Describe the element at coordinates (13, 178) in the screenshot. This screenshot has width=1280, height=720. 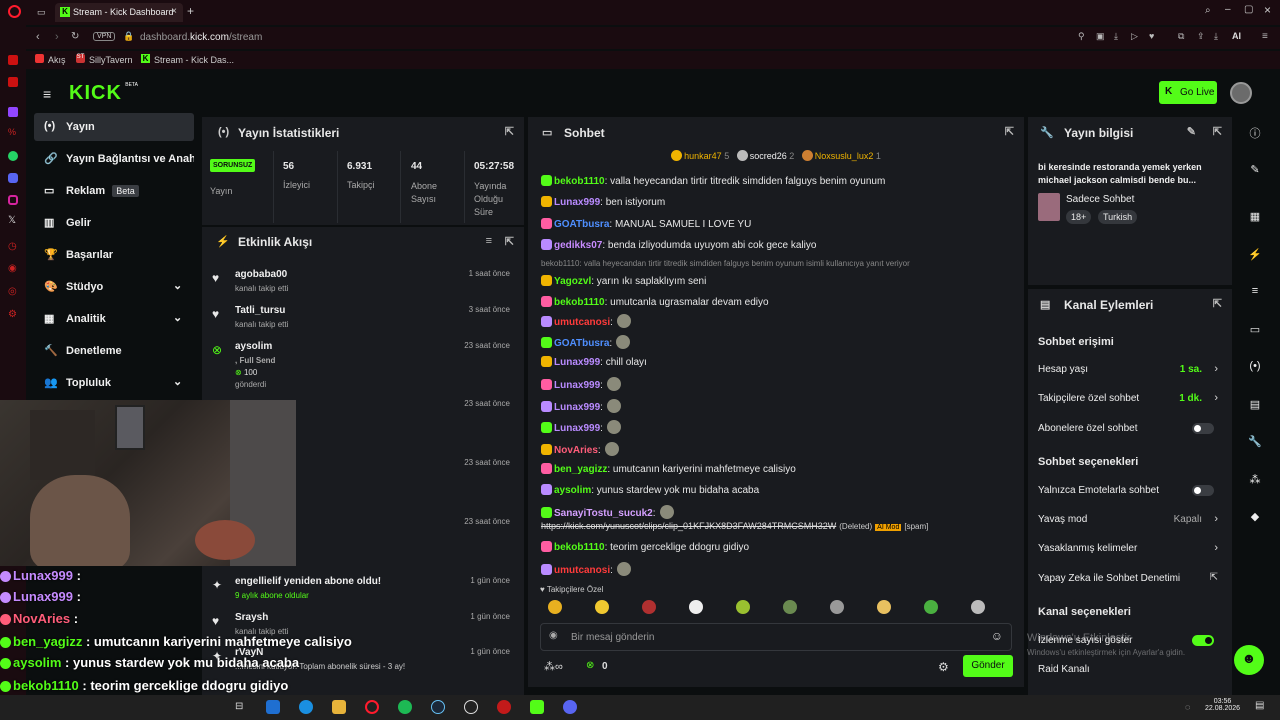
I see `discord-icon` at that location.